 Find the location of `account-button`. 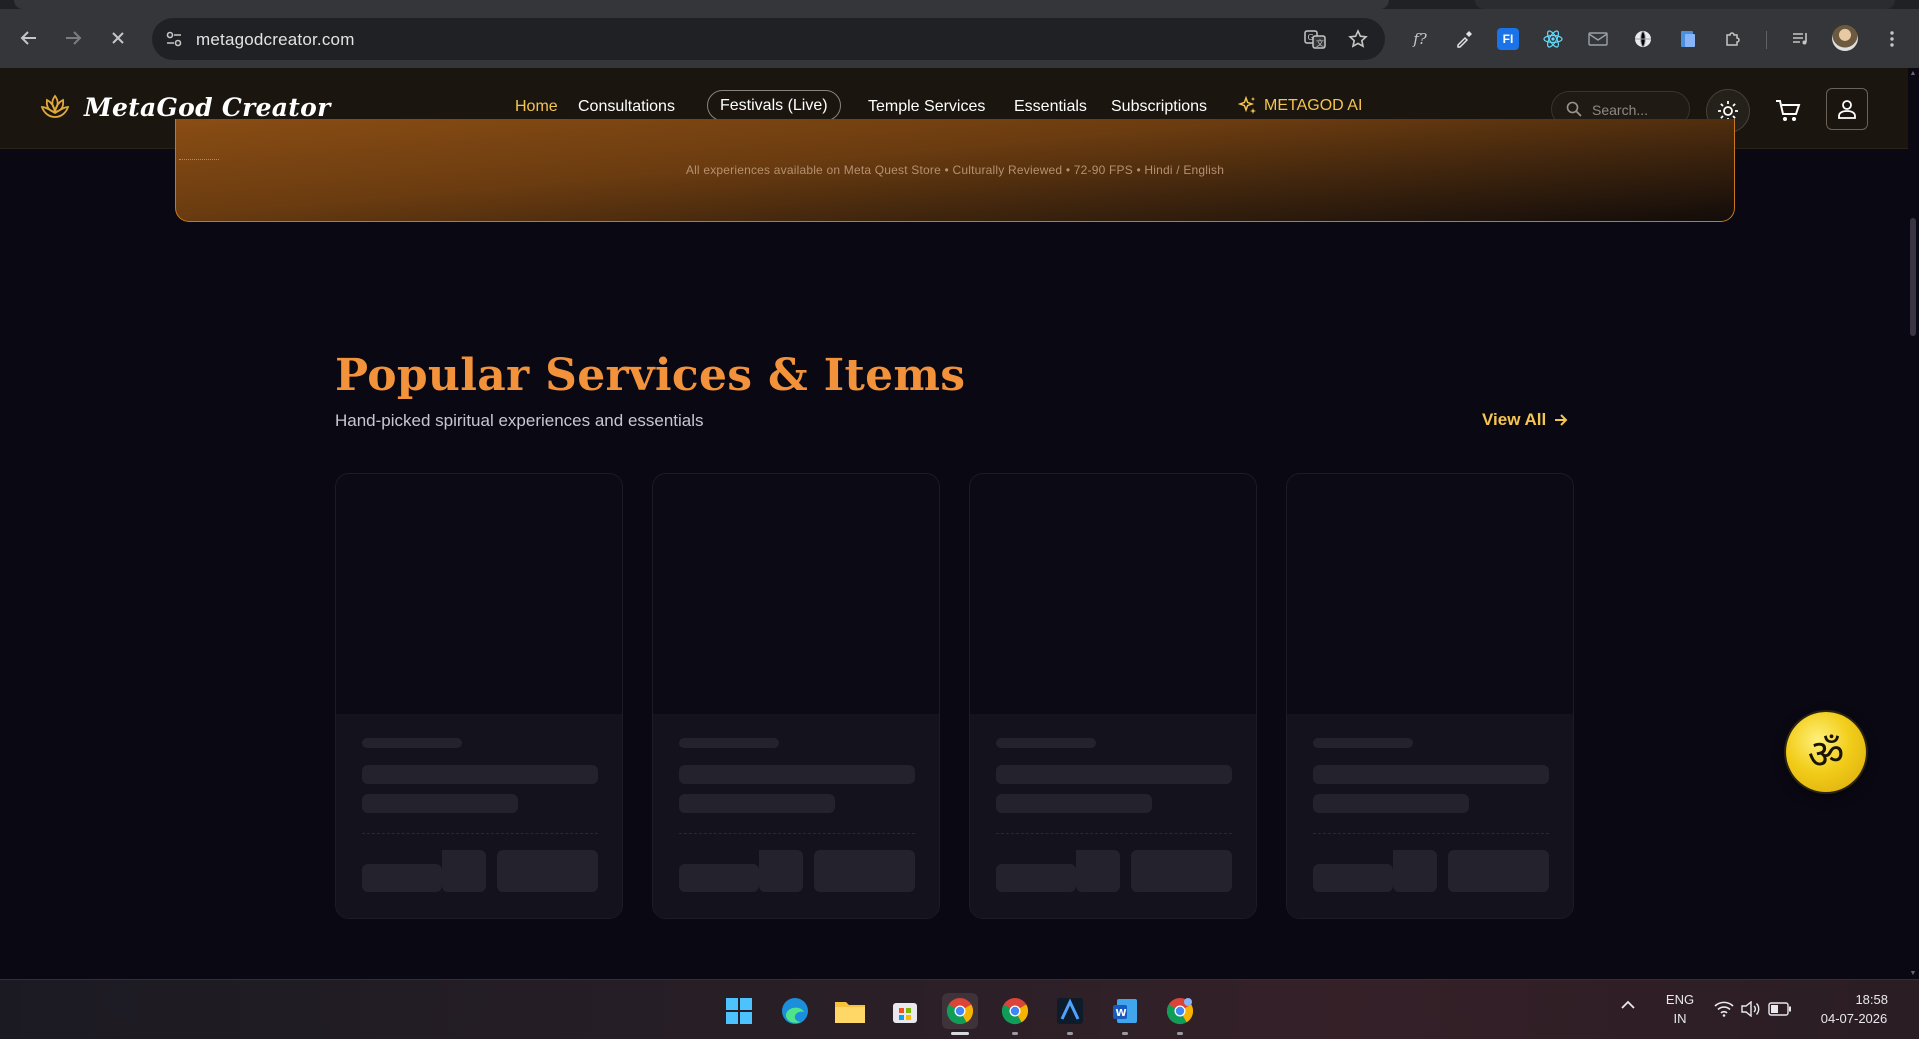

account-button is located at coordinates (1847, 109).